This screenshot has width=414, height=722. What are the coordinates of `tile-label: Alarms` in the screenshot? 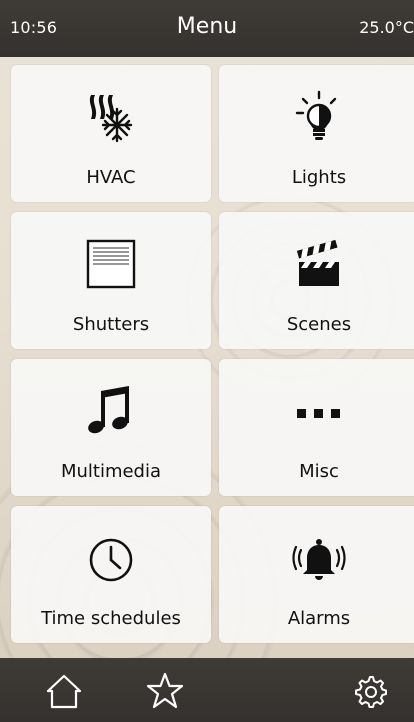 It's located at (319, 618).